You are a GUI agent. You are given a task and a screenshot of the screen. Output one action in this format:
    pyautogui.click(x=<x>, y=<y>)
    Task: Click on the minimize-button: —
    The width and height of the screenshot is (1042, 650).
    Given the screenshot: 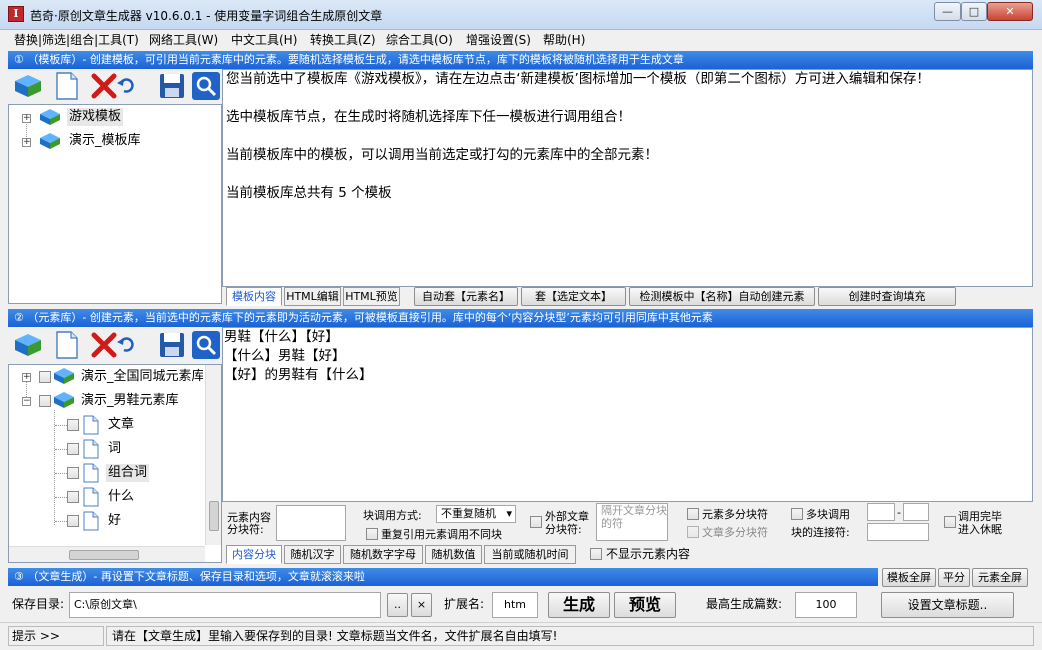 What is the action you would take?
    pyautogui.click(x=947, y=11)
    